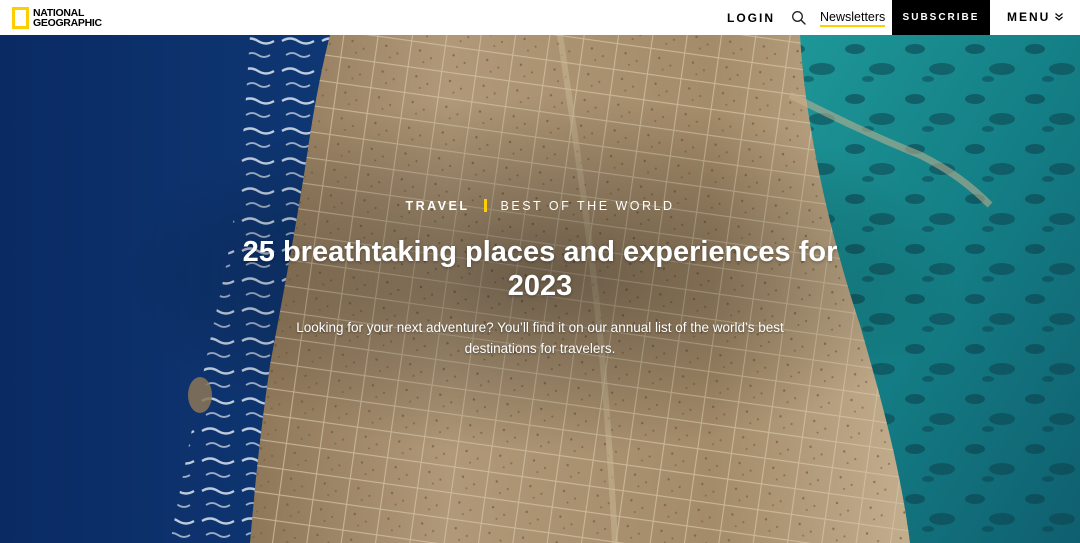 The image size is (1080, 543). What do you see at coordinates (20, 17) in the screenshot?
I see `yellow-border-logo-icon` at bounding box center [20, 17].